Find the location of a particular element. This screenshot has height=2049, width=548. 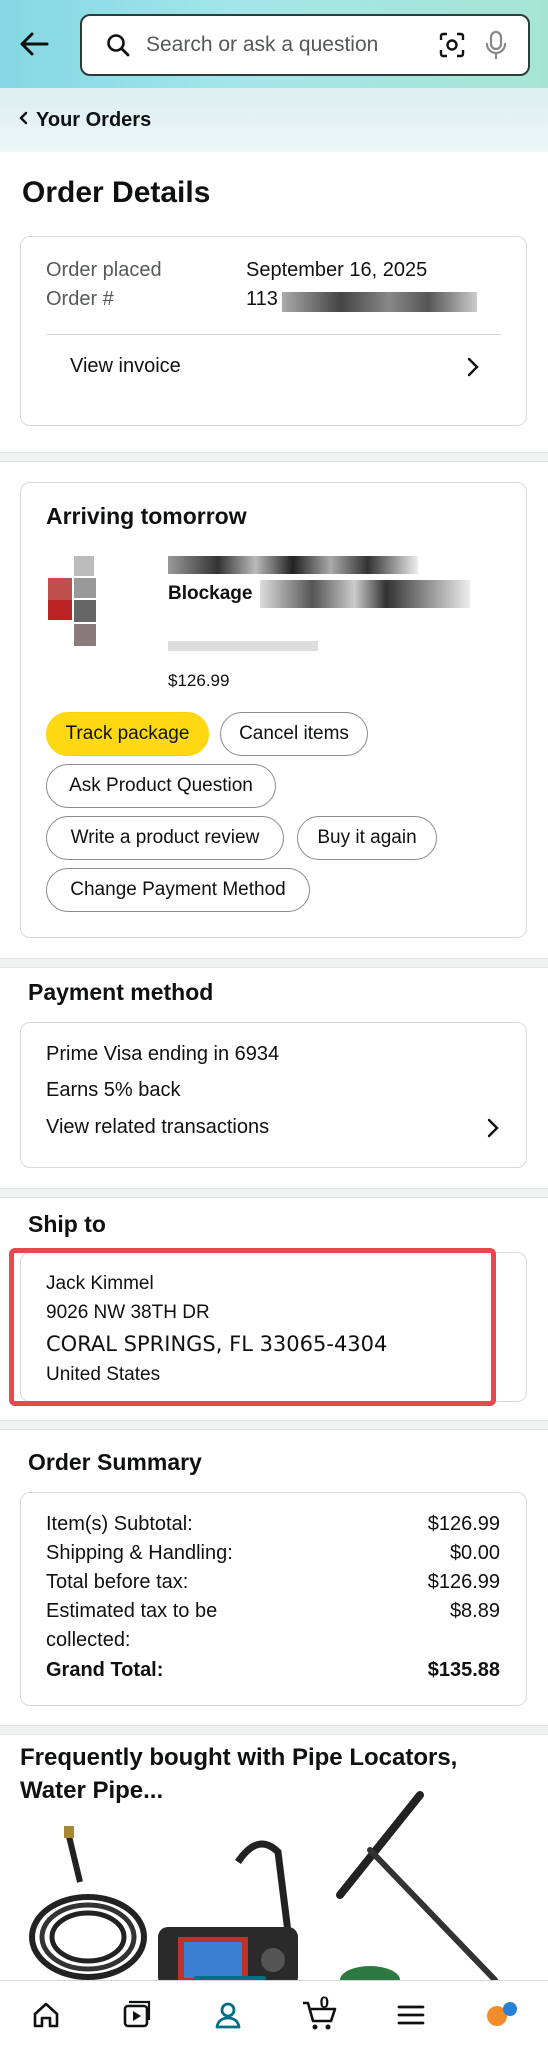

summary-total-before-tax-value: $126.99 is located at coordinates (463, 1582).